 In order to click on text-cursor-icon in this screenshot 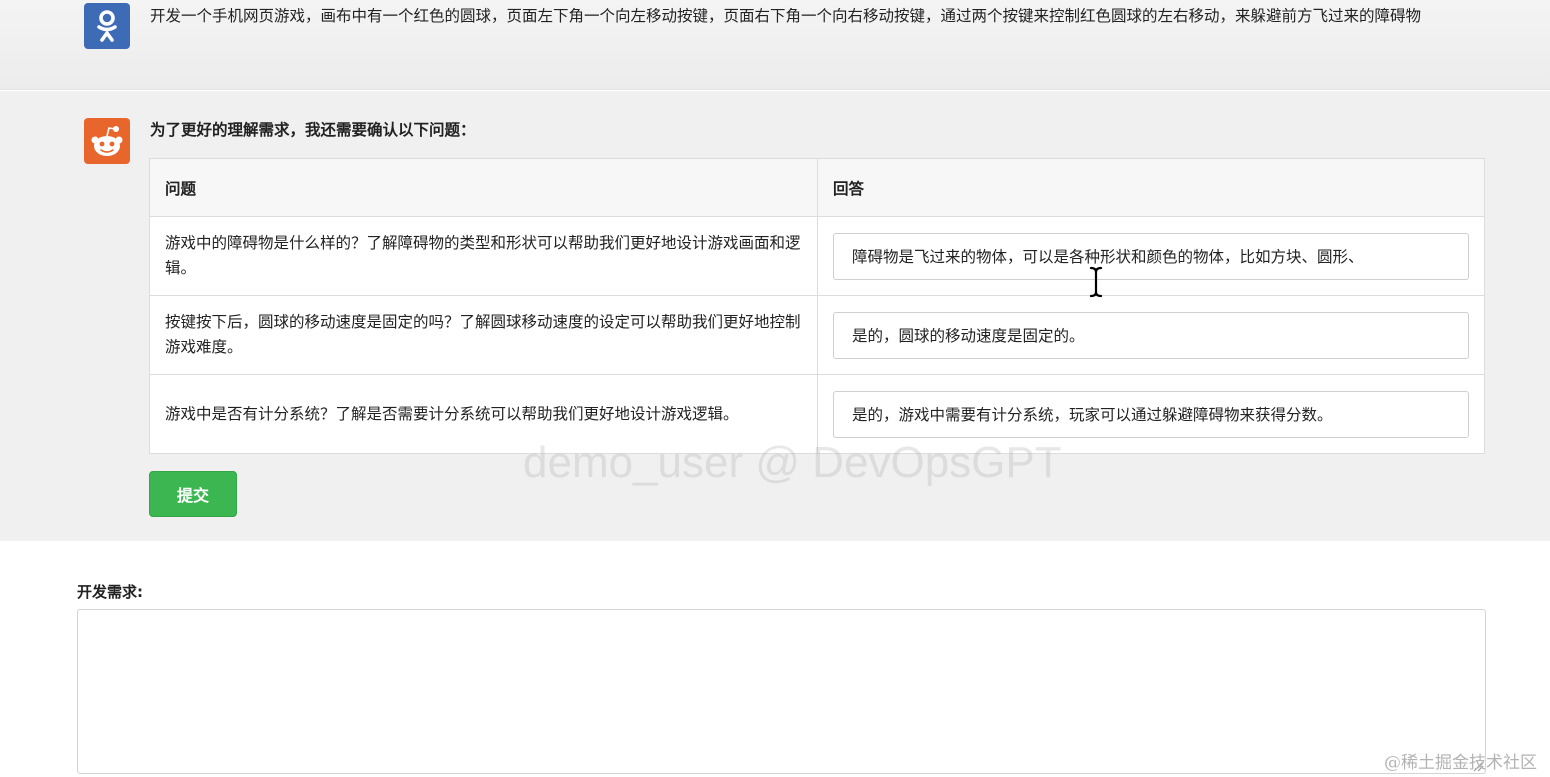, I will do `click(1096, 282)`.